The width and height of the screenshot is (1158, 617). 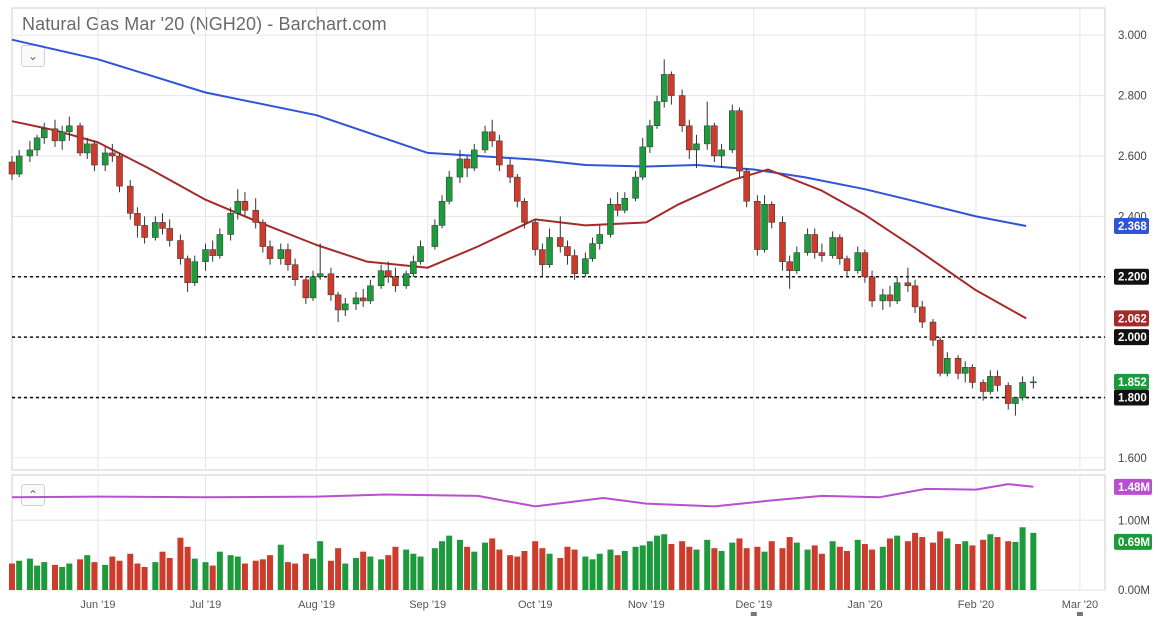 I want to click on x-tick-label: Nov '19, so click(x=646, y=605).